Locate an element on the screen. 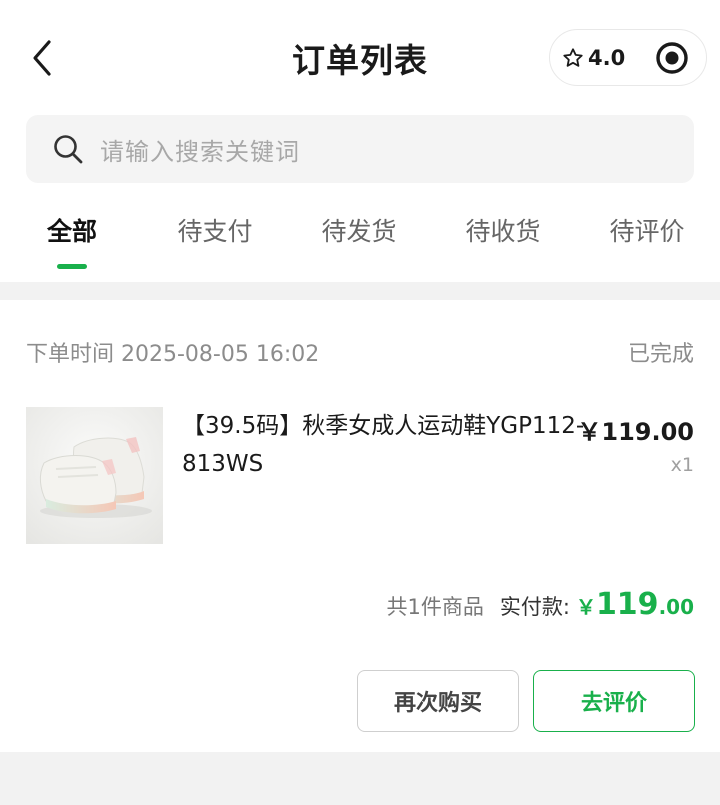  rebuy-button: 再次购买 is located at coordinates (438, 701).